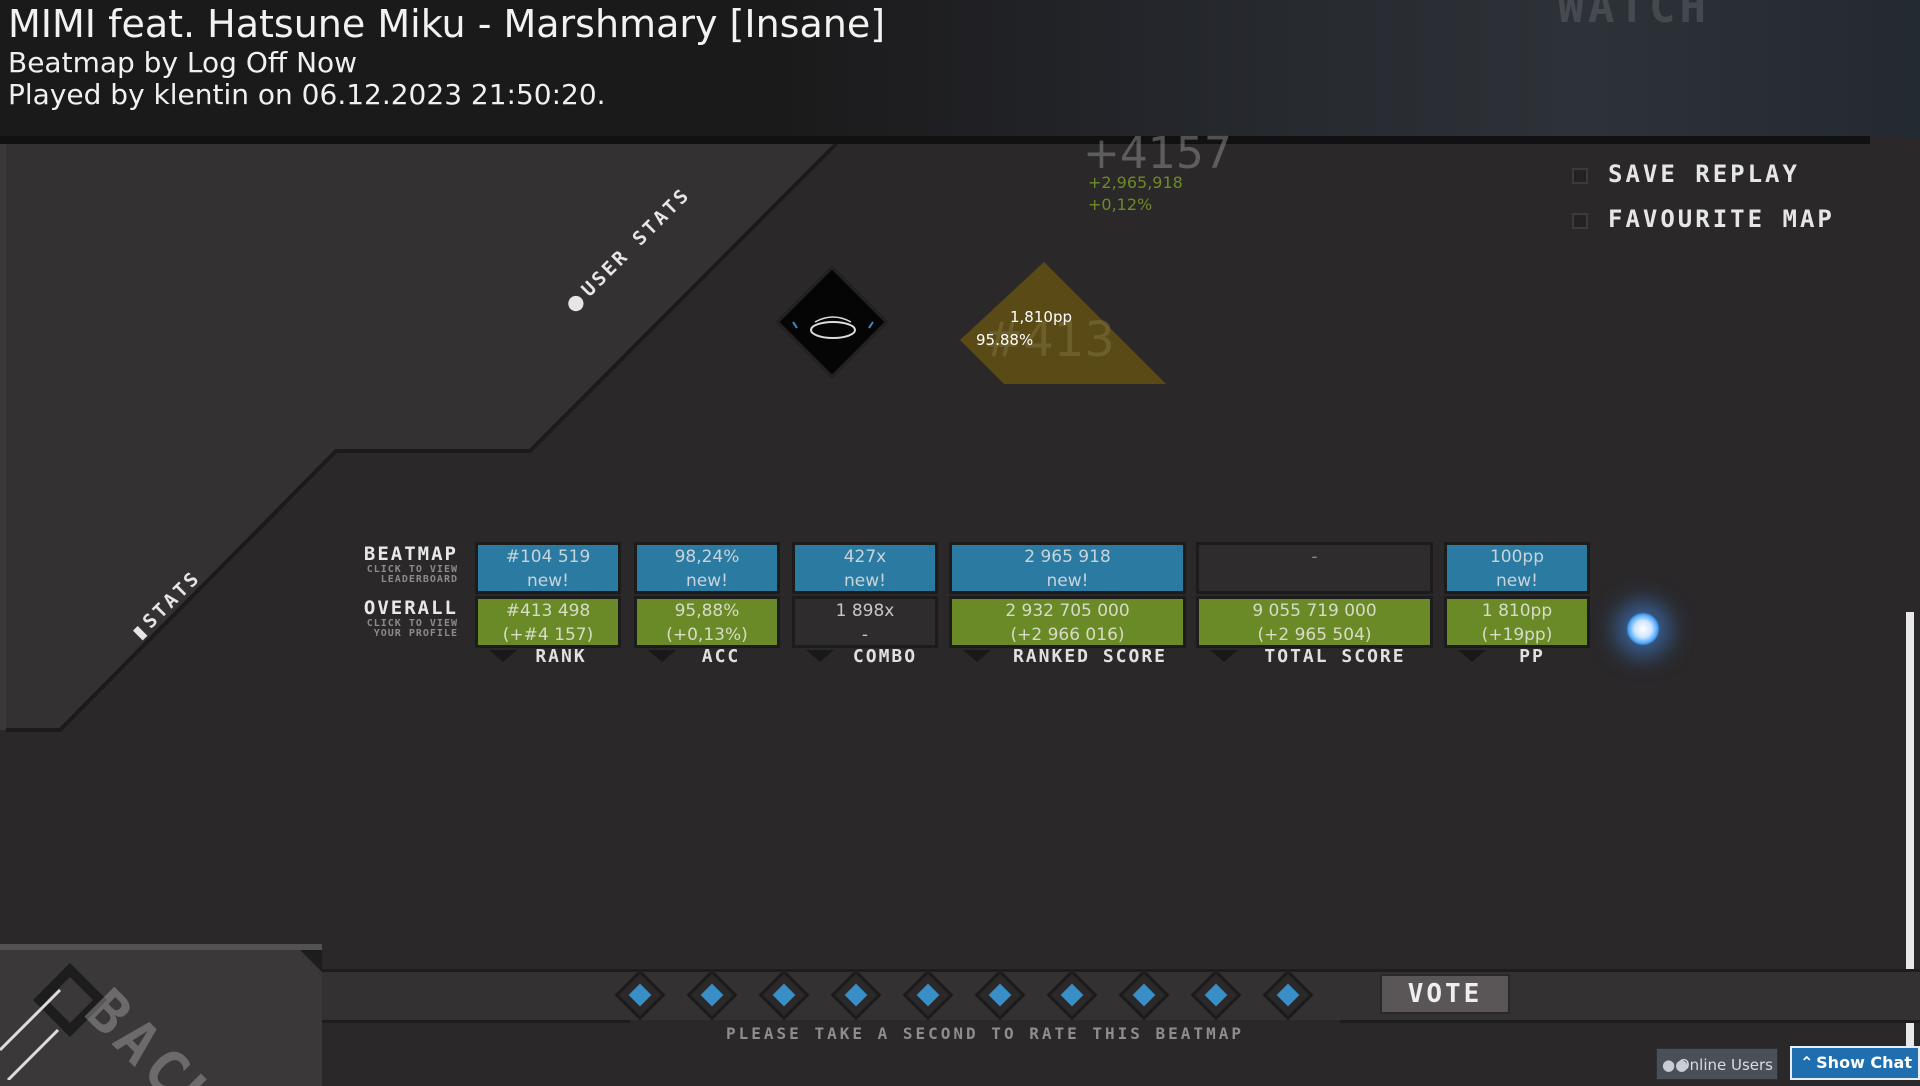 The image size is (1920, 1086). Describe the element at coordinates (1135, 182) in the screenshot. I see `score-delta: +2,965,918` at that location.